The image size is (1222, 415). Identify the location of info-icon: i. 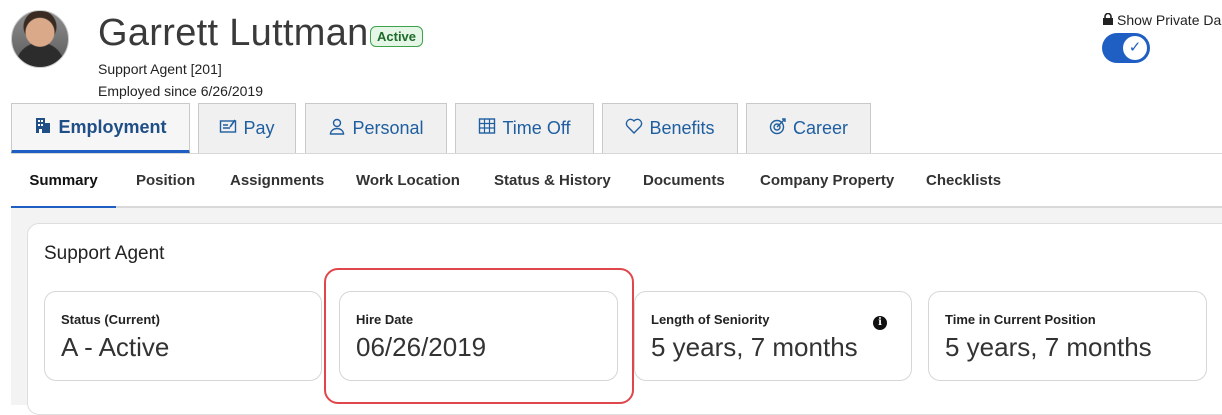
(880, 323).